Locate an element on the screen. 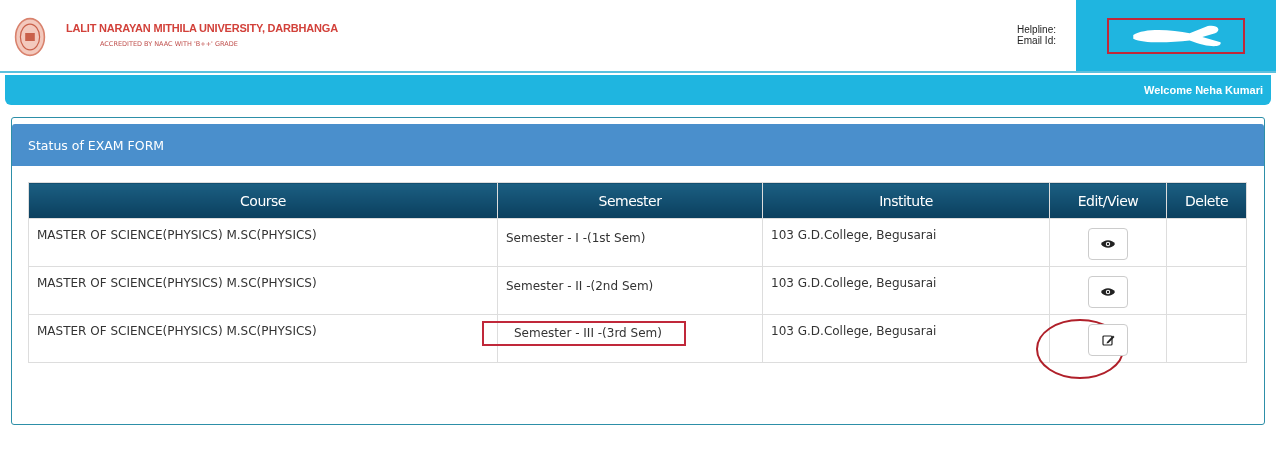 The width and height of the screenshot is (1276, 453). edit-icon is located at coordinates (1108, 340).